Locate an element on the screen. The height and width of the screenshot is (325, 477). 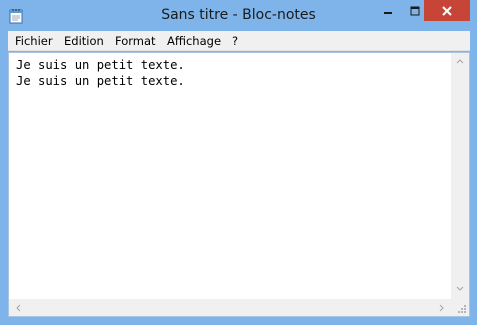
minimize-icon is located at coordinates (387, 12).